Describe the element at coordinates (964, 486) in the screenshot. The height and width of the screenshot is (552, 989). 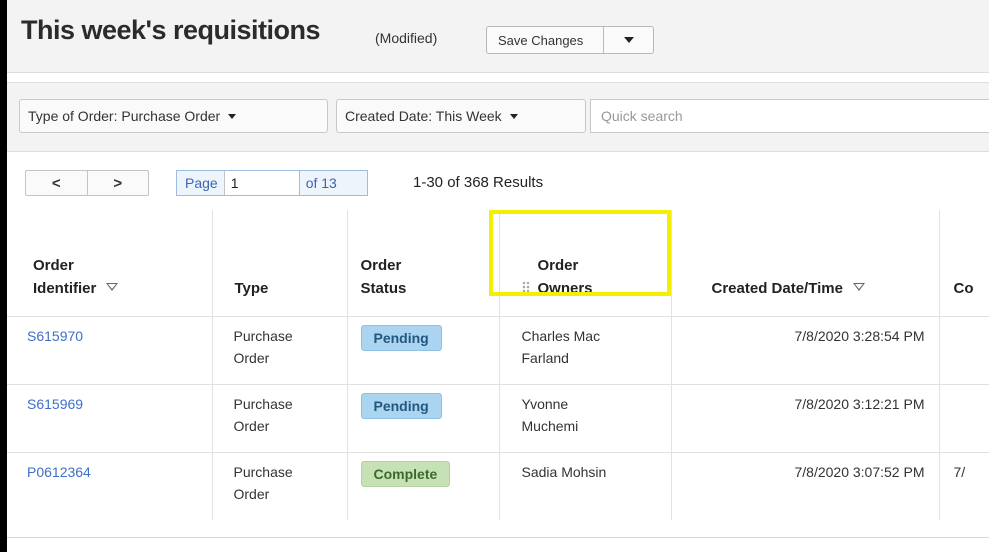
I see `truncated-cell: 7/` at that location.